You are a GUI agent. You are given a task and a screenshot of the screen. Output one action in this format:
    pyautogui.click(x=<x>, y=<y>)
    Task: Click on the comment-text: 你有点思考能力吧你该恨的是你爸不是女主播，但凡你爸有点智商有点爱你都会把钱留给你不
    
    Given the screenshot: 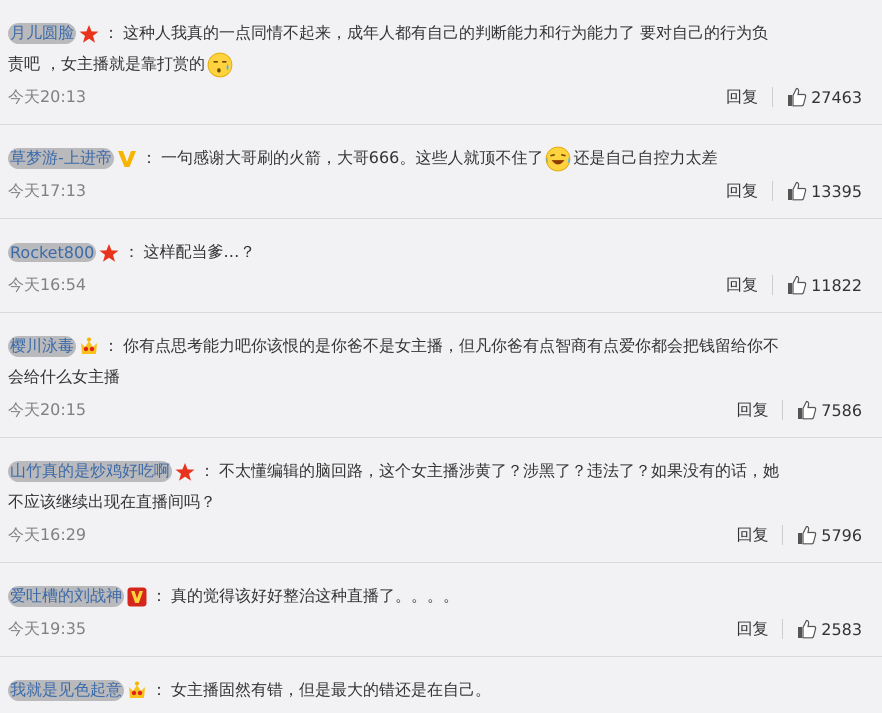 What is the action you would take?
    pyautogui.click(x=451, y=346)
    